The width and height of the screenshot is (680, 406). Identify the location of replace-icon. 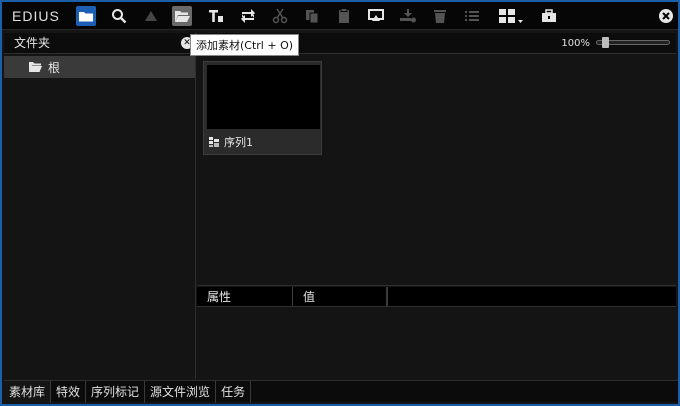
(248, 16).